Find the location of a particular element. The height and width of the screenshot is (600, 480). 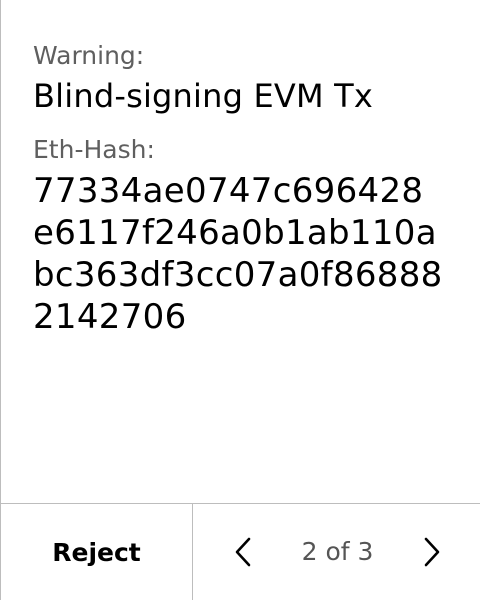

pagination: 2 of 3 is located at coordinates (336, 552).